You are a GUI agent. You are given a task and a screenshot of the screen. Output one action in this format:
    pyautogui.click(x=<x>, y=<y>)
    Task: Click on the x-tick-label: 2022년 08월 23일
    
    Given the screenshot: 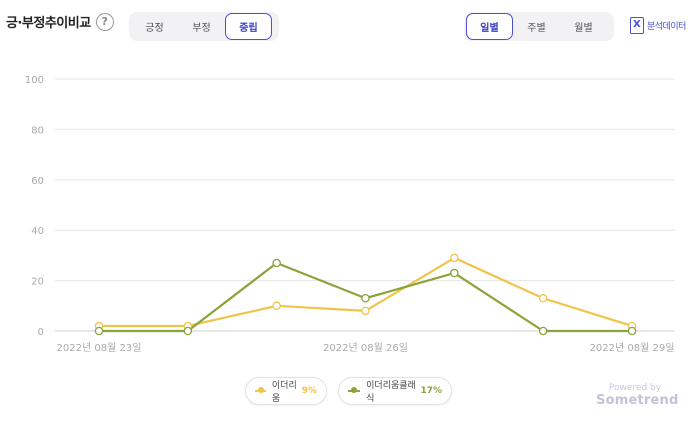 What is the action you would take?
    pyautogui.click(x=99, y=348)
    